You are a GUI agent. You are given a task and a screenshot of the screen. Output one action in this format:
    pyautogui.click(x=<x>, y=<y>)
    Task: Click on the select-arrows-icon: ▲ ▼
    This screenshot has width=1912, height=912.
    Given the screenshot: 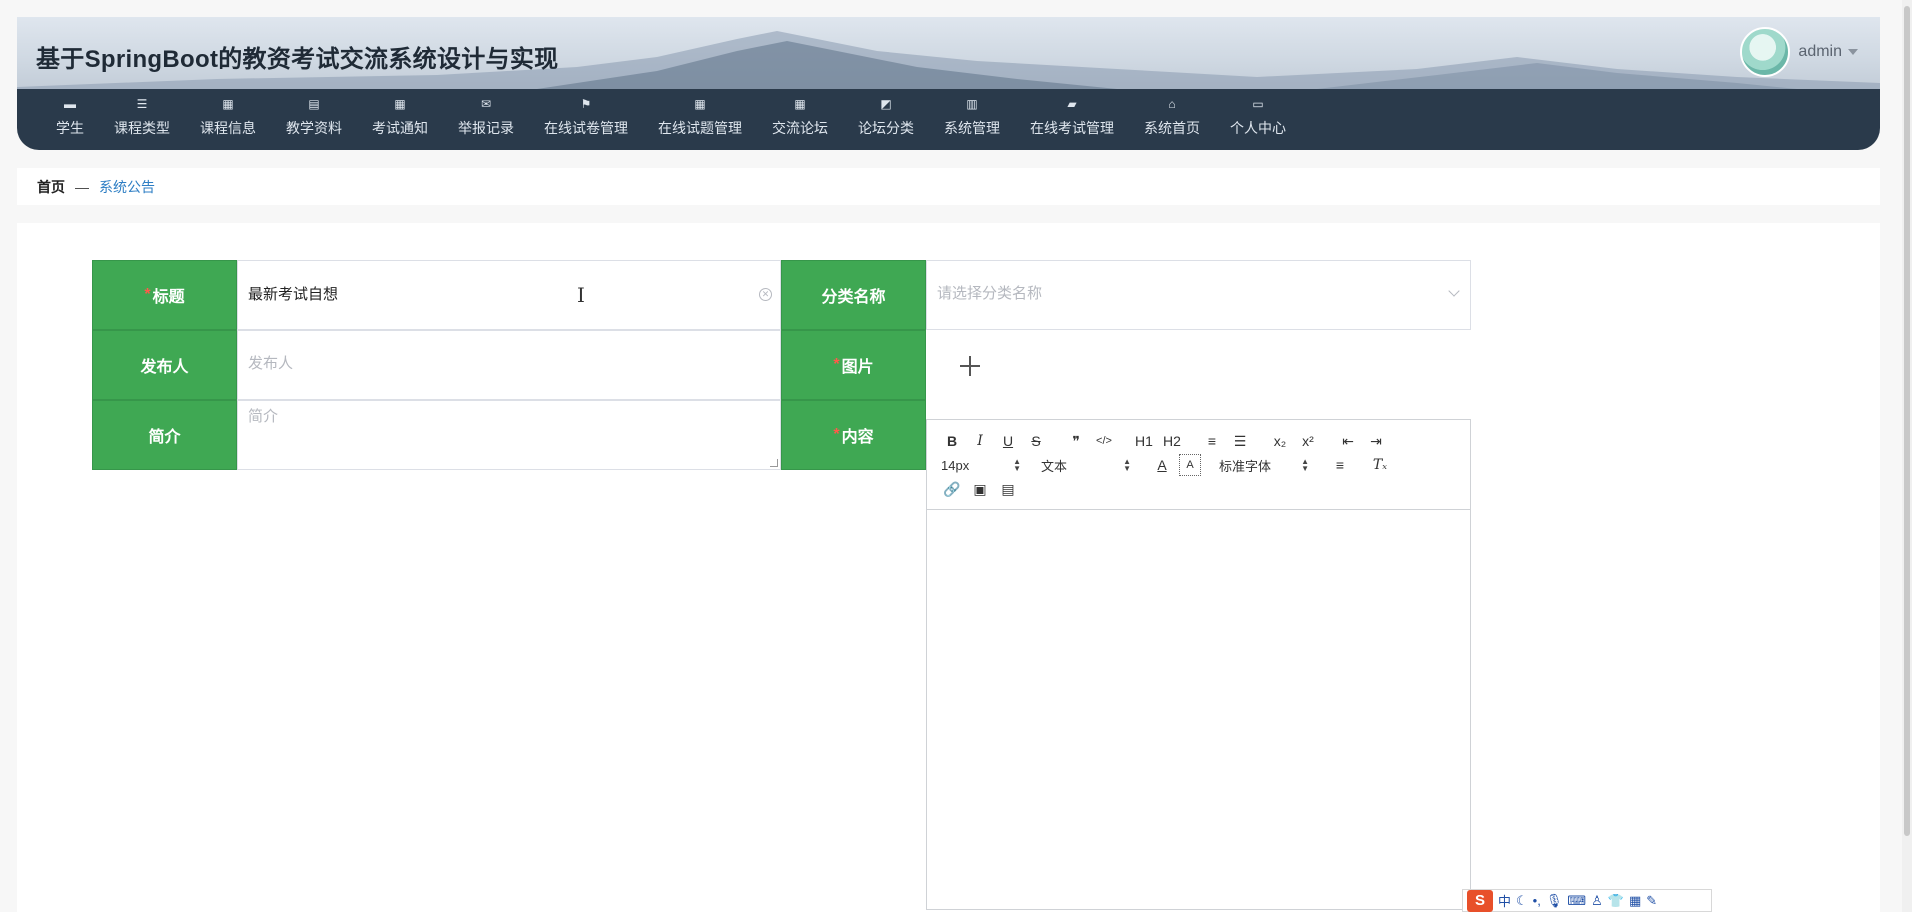 What is the action you would take?
    pyautogui.click(x=1305, y=465)
    